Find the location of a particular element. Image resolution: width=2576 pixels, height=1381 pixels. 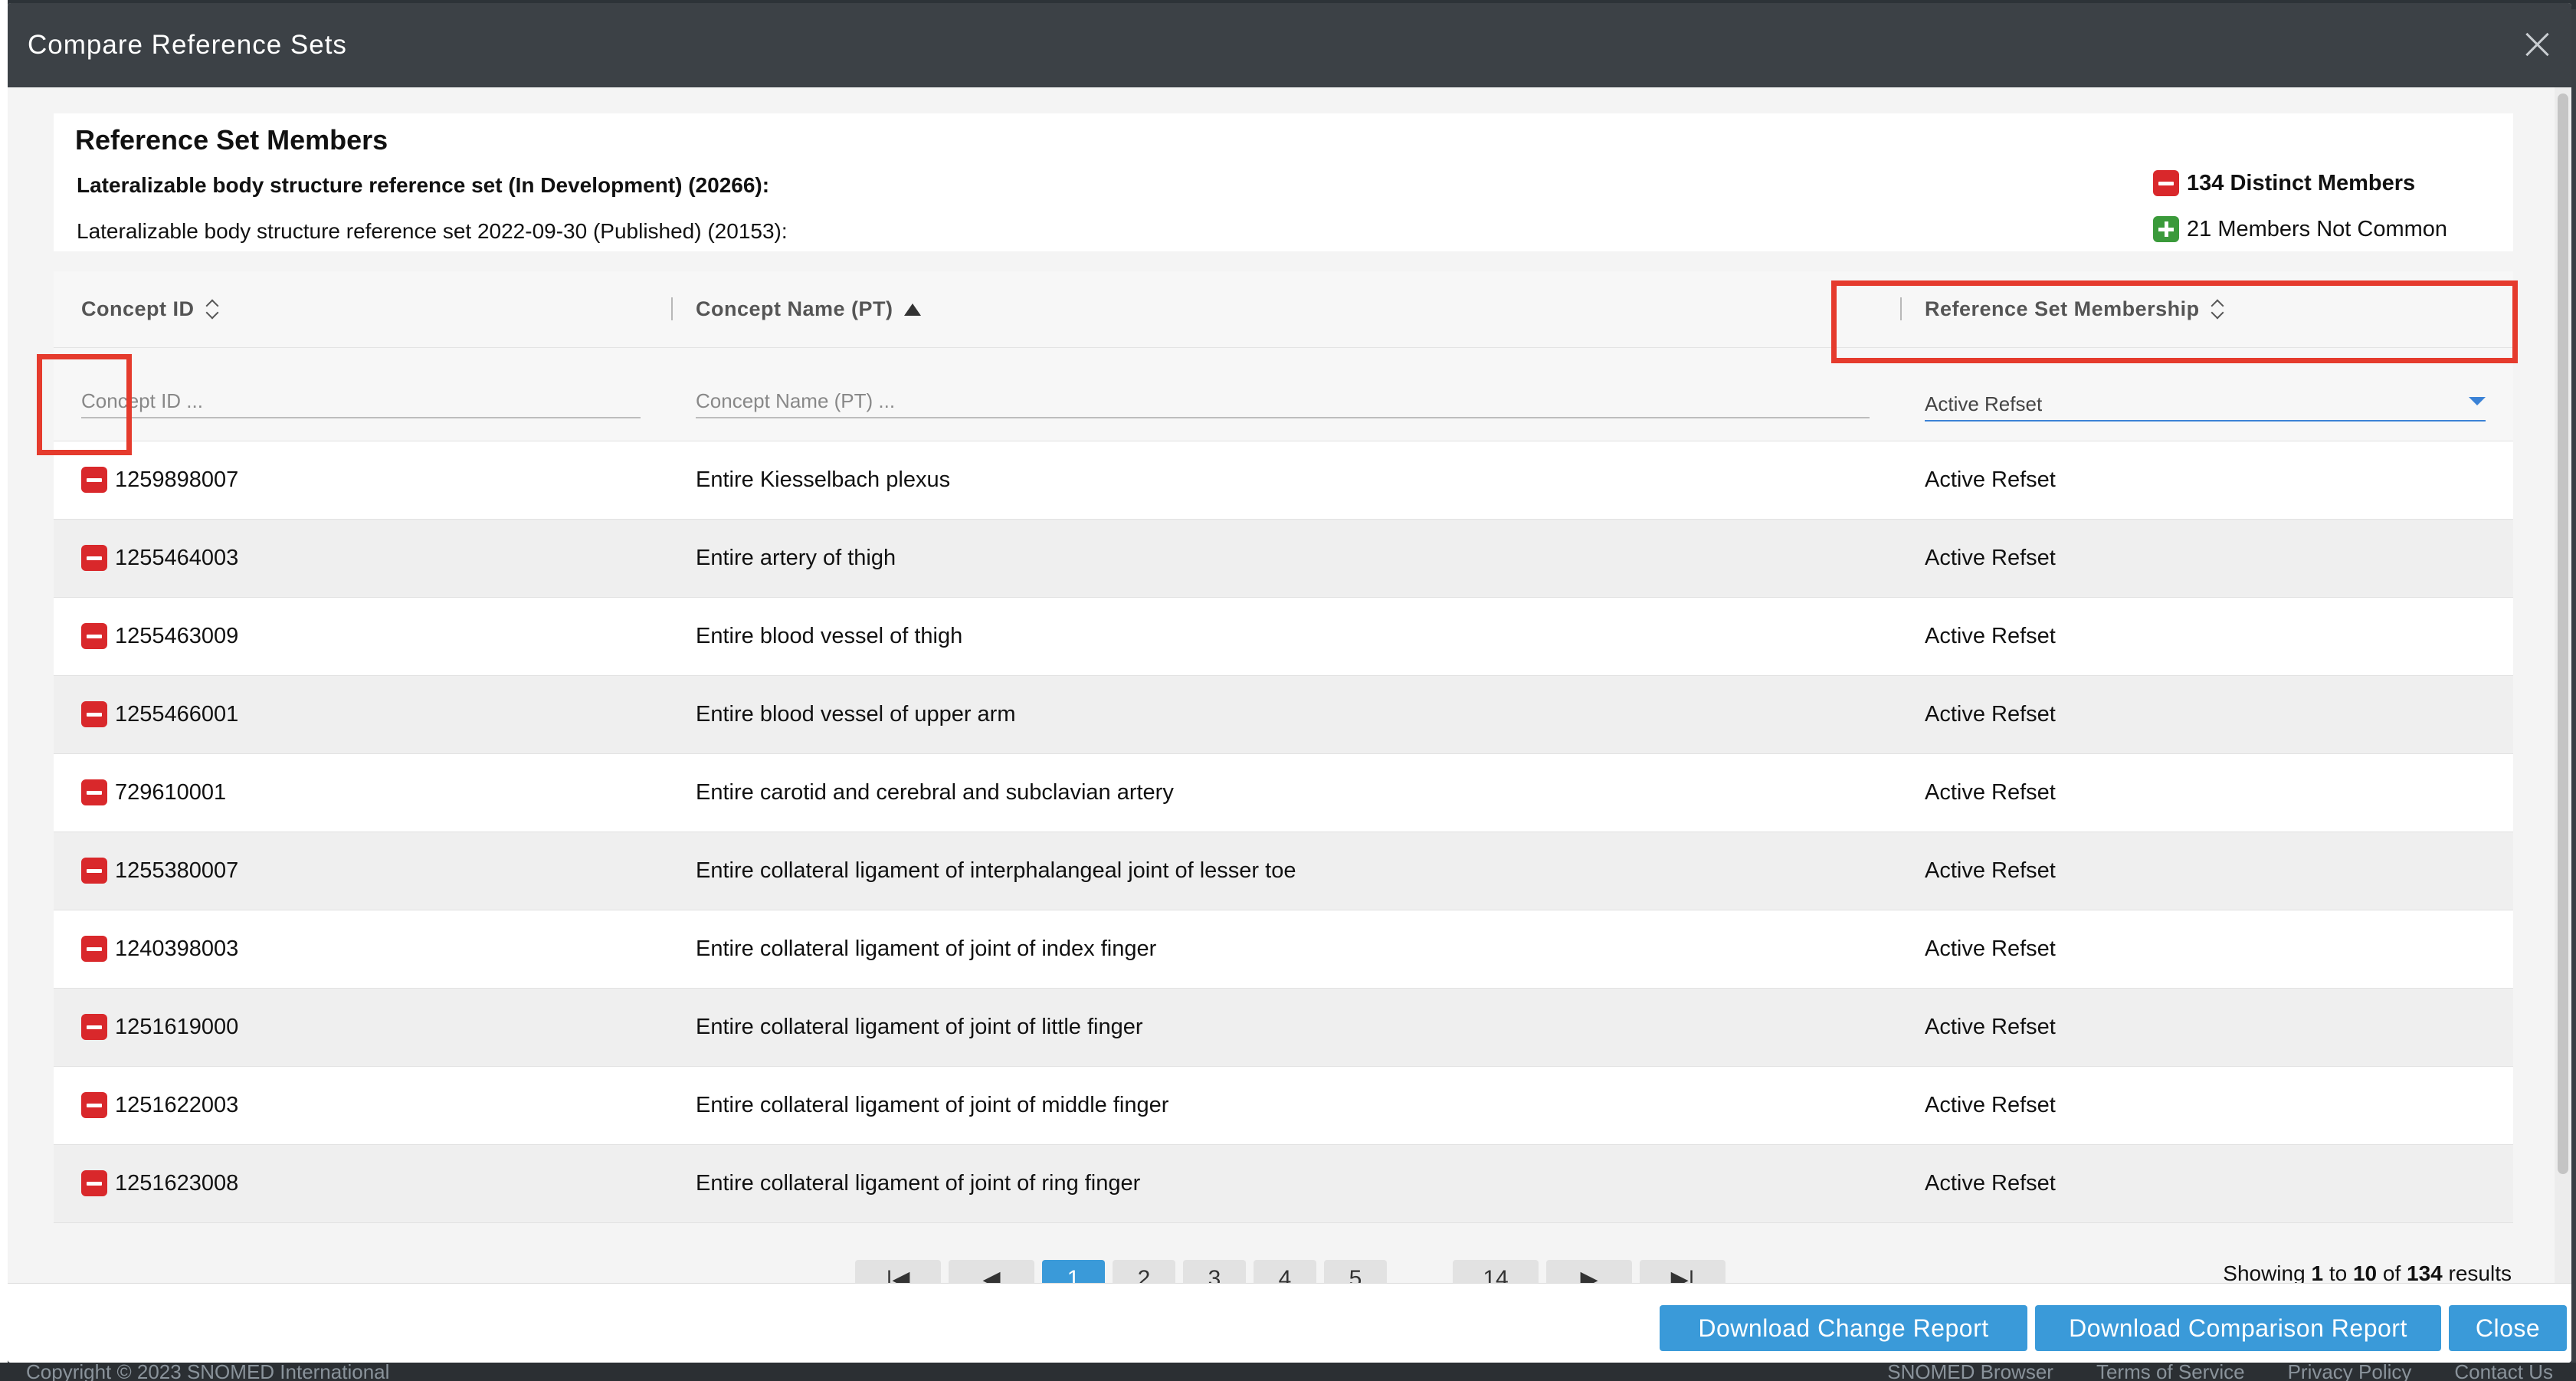

membership-filter-select: Active Refset is located at coordinates (2206, 406).